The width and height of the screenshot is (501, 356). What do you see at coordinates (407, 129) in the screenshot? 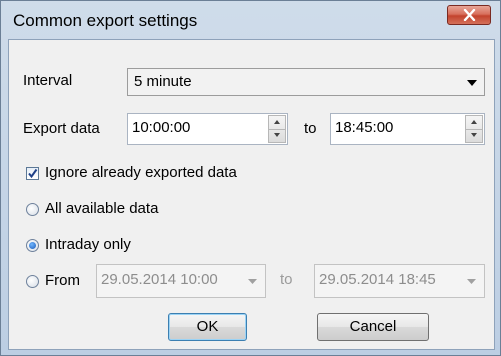
I see `export-to-time-input: 18:45:00` at bounding box center [407, 129].